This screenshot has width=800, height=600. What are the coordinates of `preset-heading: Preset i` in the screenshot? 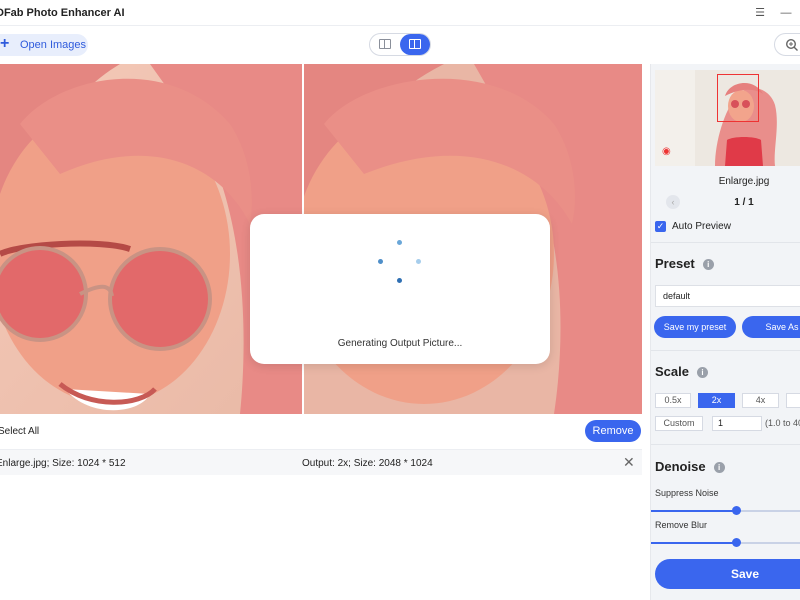 It's located at (684, 263).